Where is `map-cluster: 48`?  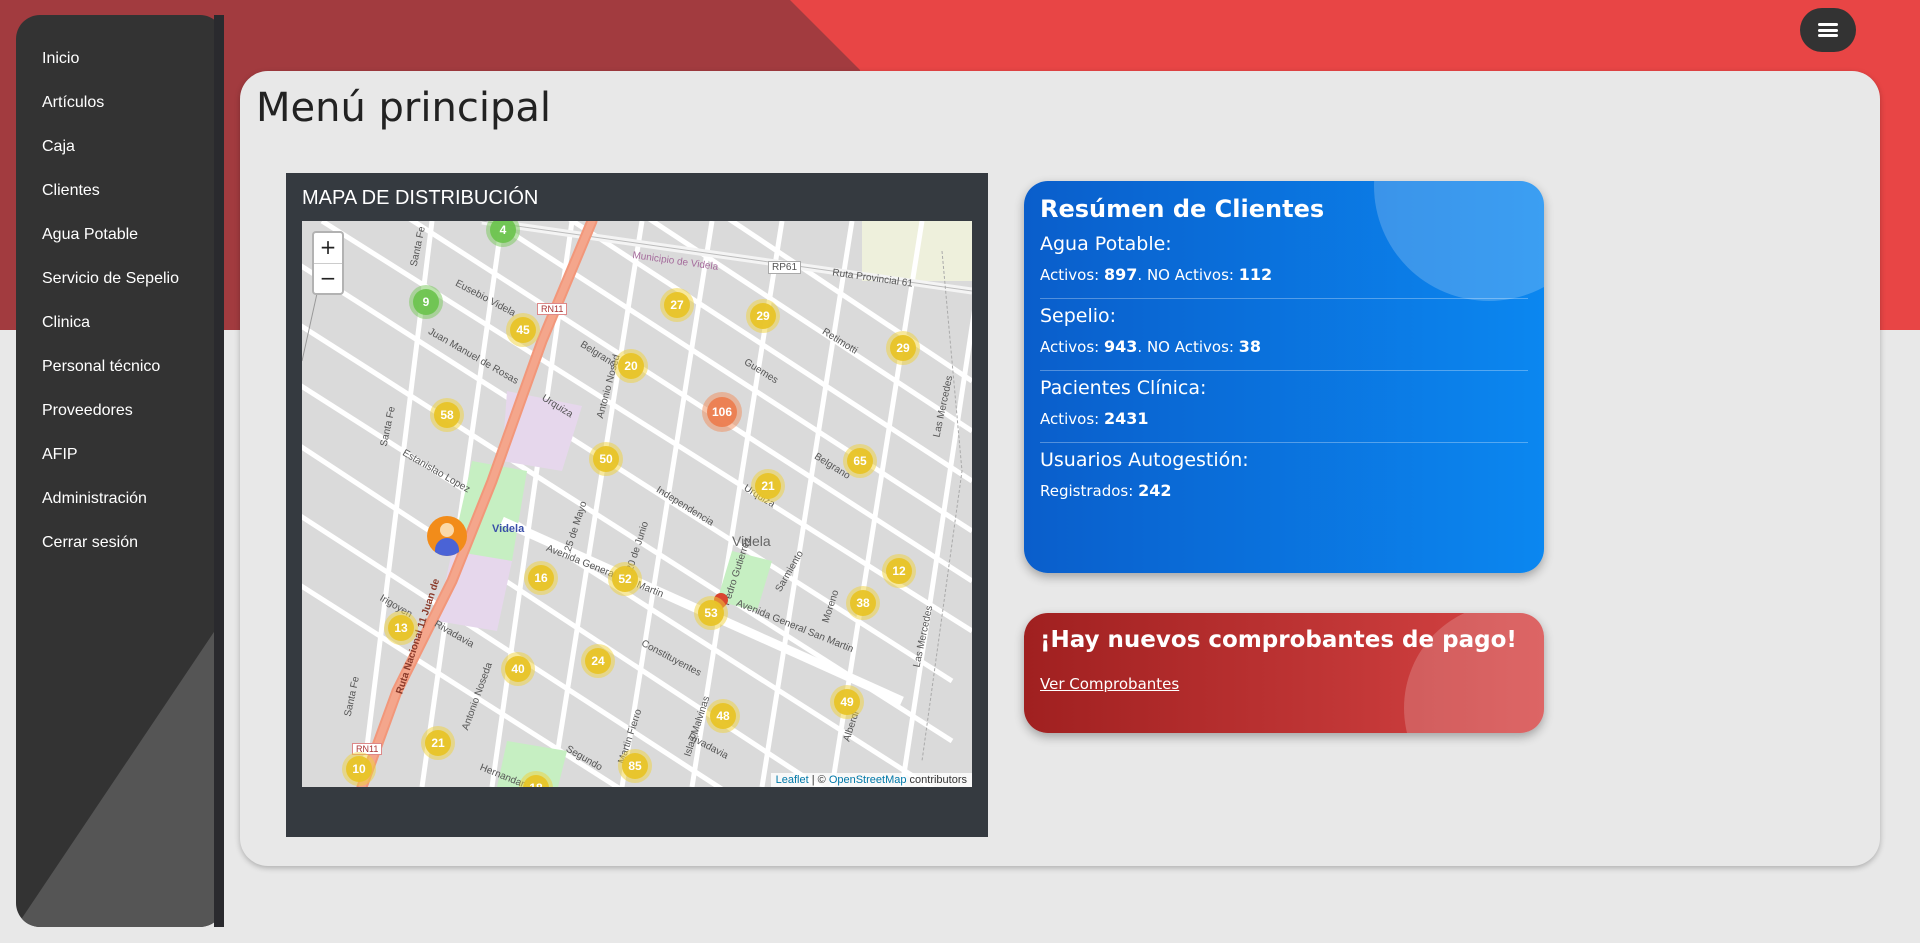 map-cluster: 48 is located at coordinates (723, 716).